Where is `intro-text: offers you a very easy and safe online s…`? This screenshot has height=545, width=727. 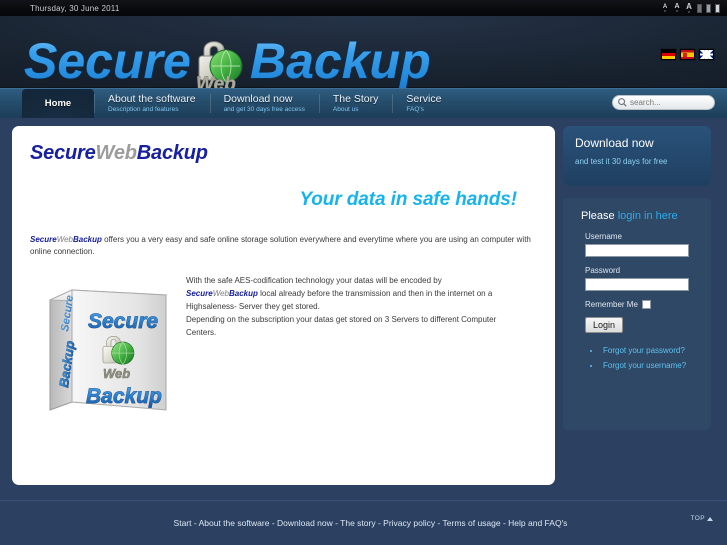
intro-text: offers you a very easy and safe online s… is located at coordinates (280, 245).